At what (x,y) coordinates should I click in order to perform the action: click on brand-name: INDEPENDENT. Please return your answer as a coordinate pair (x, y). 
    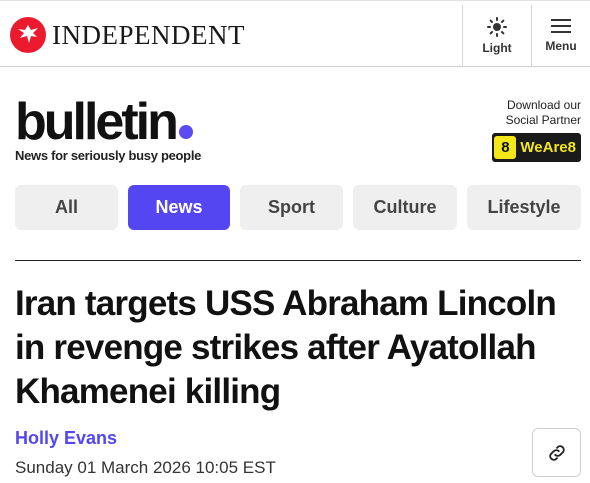
    Looking at the image, I should click on (148, 34).